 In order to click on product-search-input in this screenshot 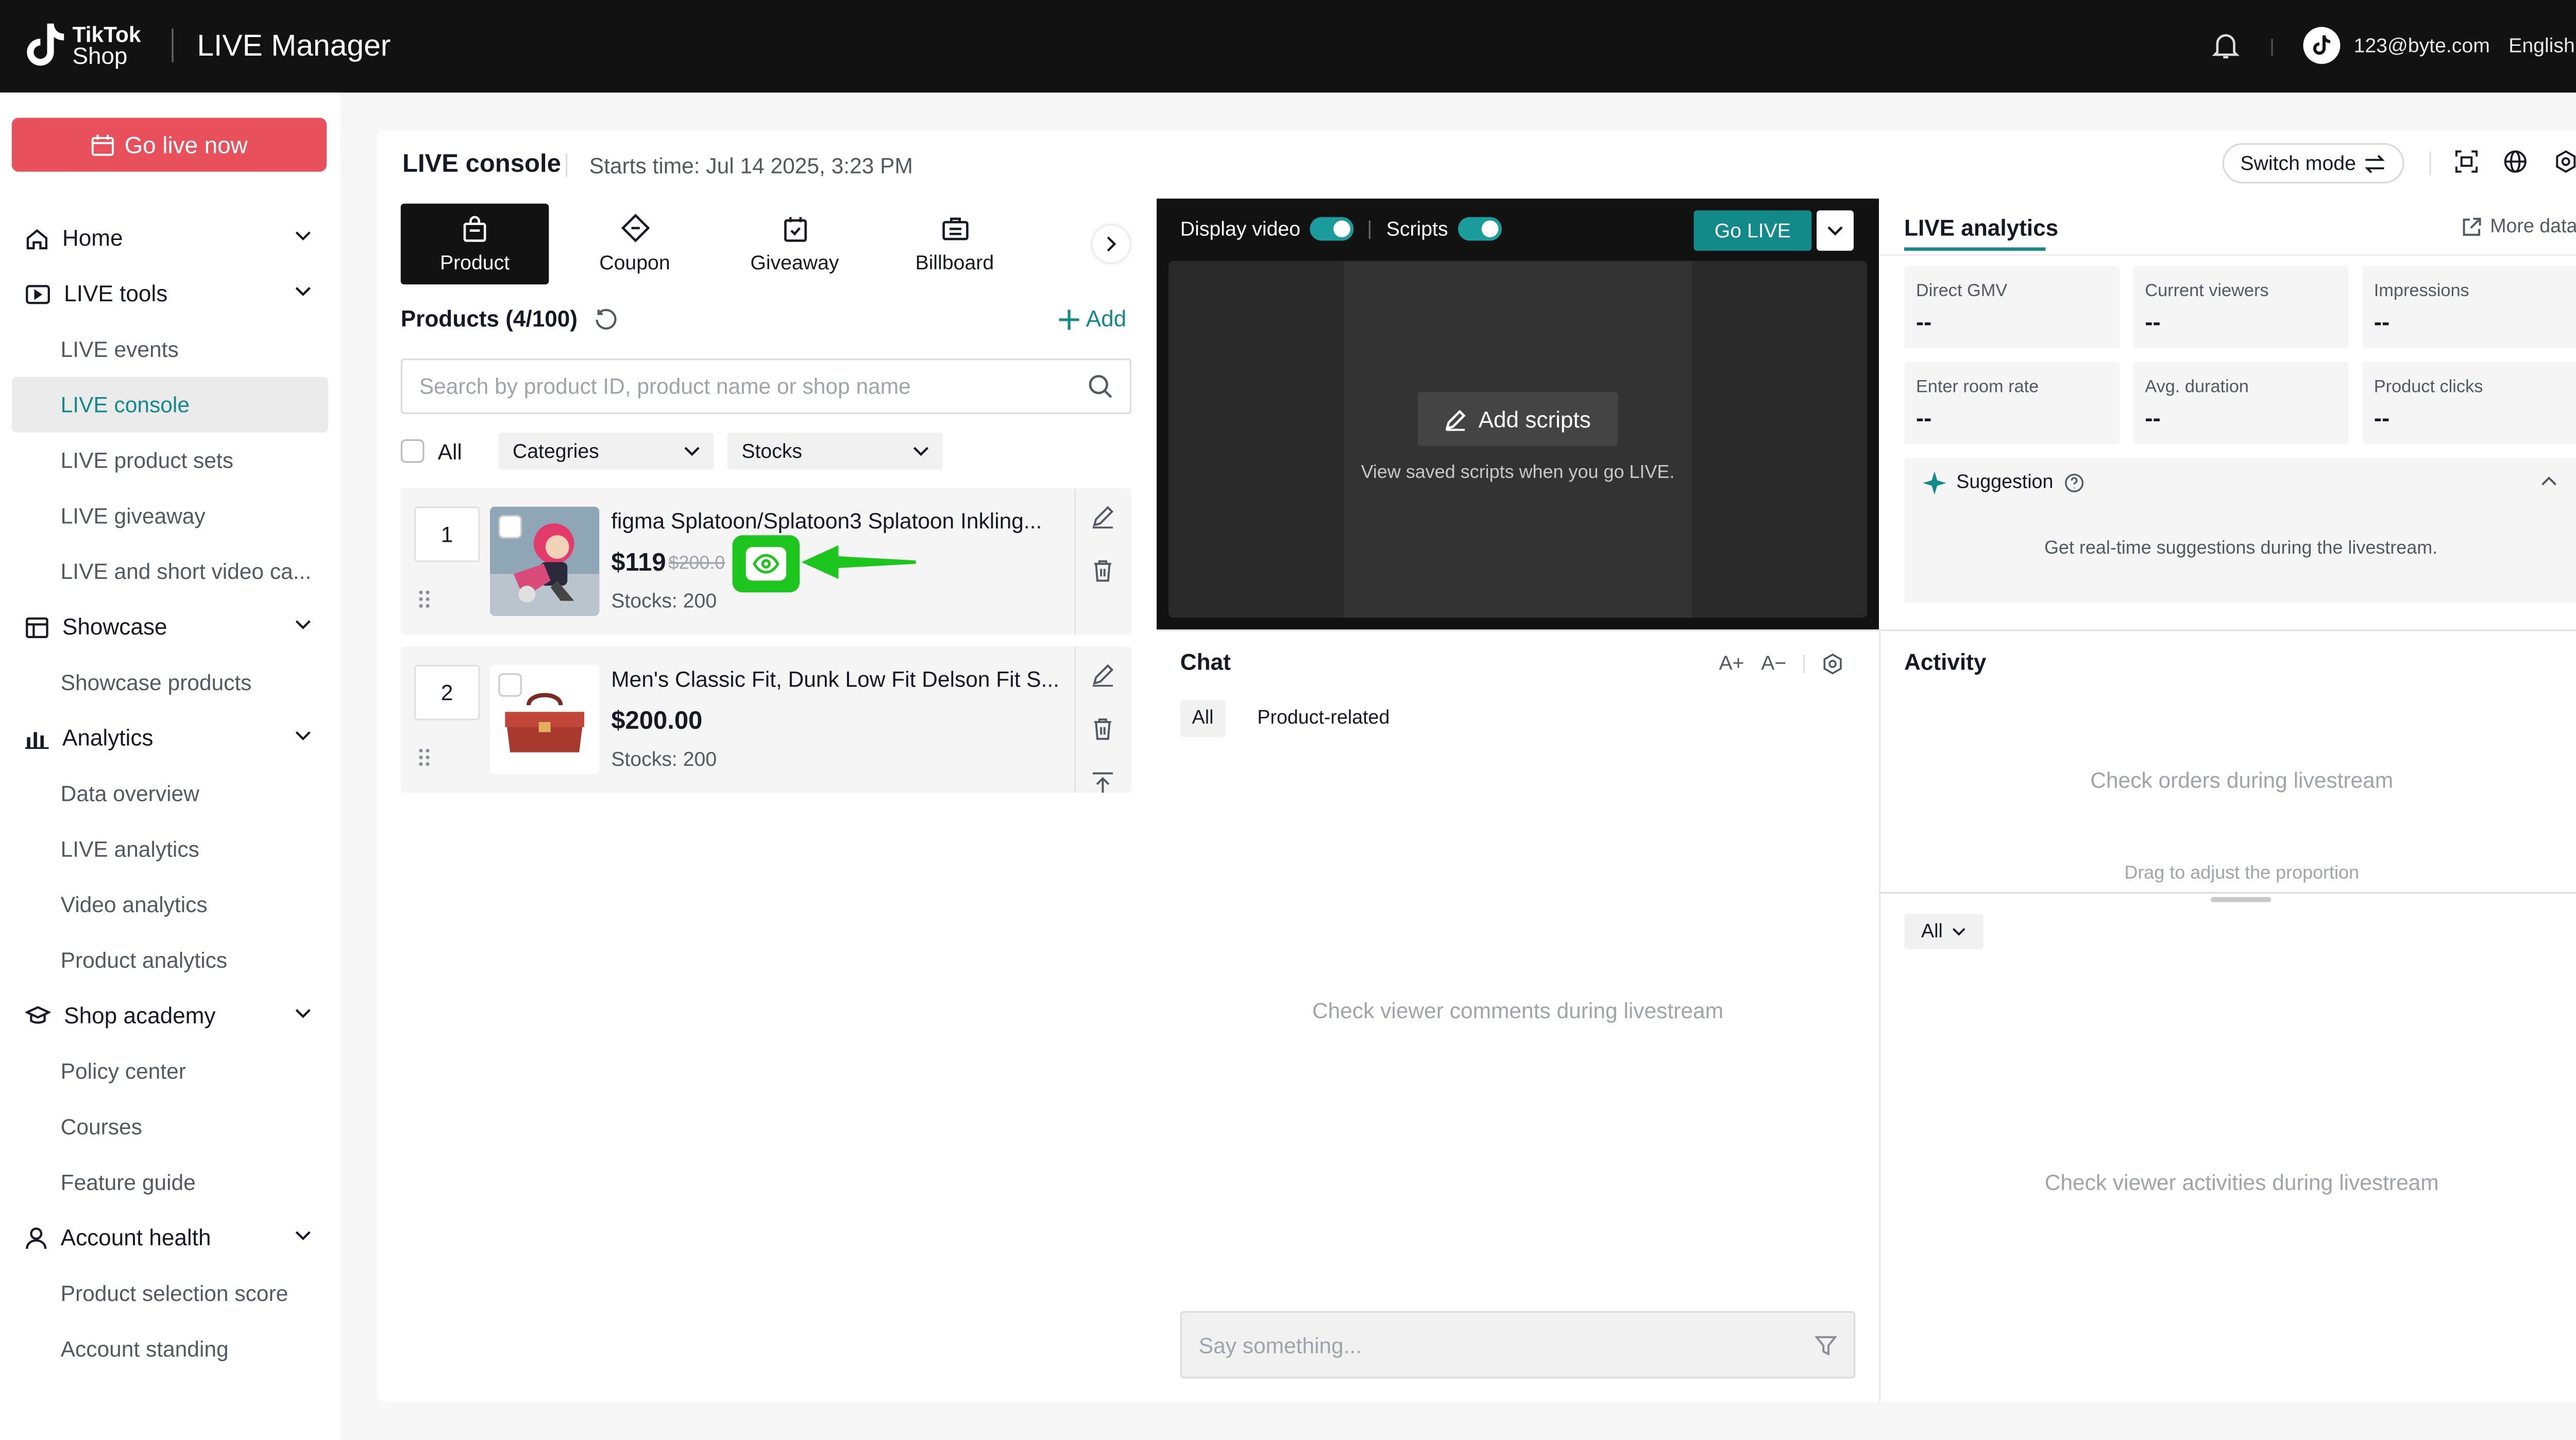, I will do `click(730, 386)`.